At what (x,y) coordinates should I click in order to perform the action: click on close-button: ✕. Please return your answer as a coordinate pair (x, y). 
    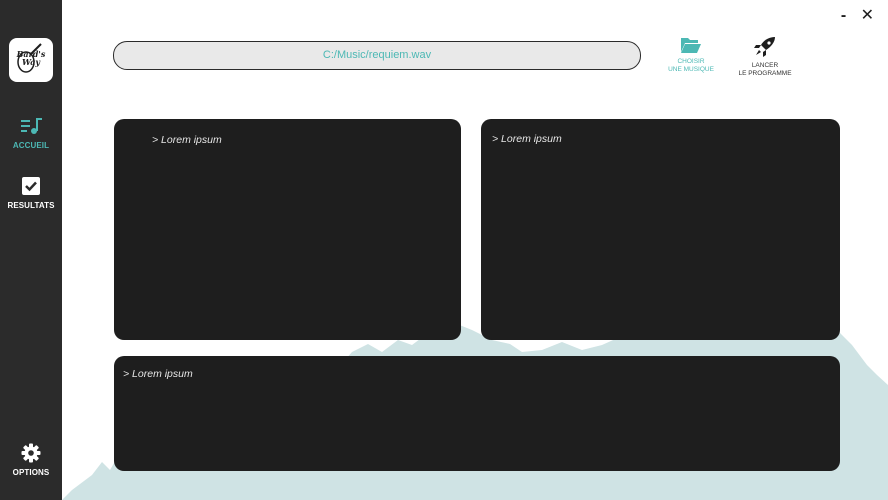
    Looking at the image, I should click on (867, 16).